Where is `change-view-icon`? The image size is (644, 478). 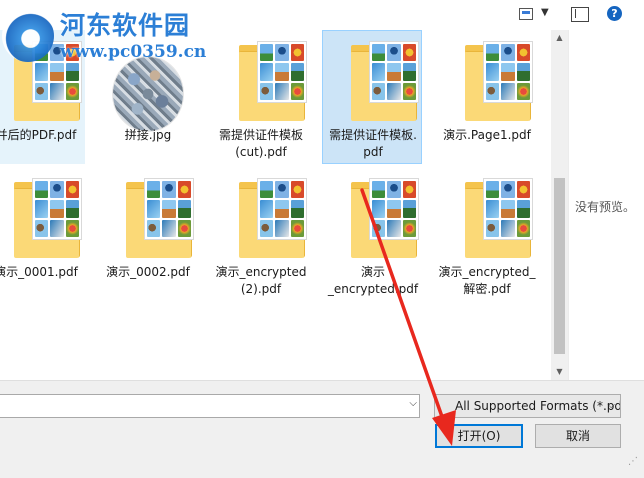
change-view-icon is located at coordinates (526, 14).